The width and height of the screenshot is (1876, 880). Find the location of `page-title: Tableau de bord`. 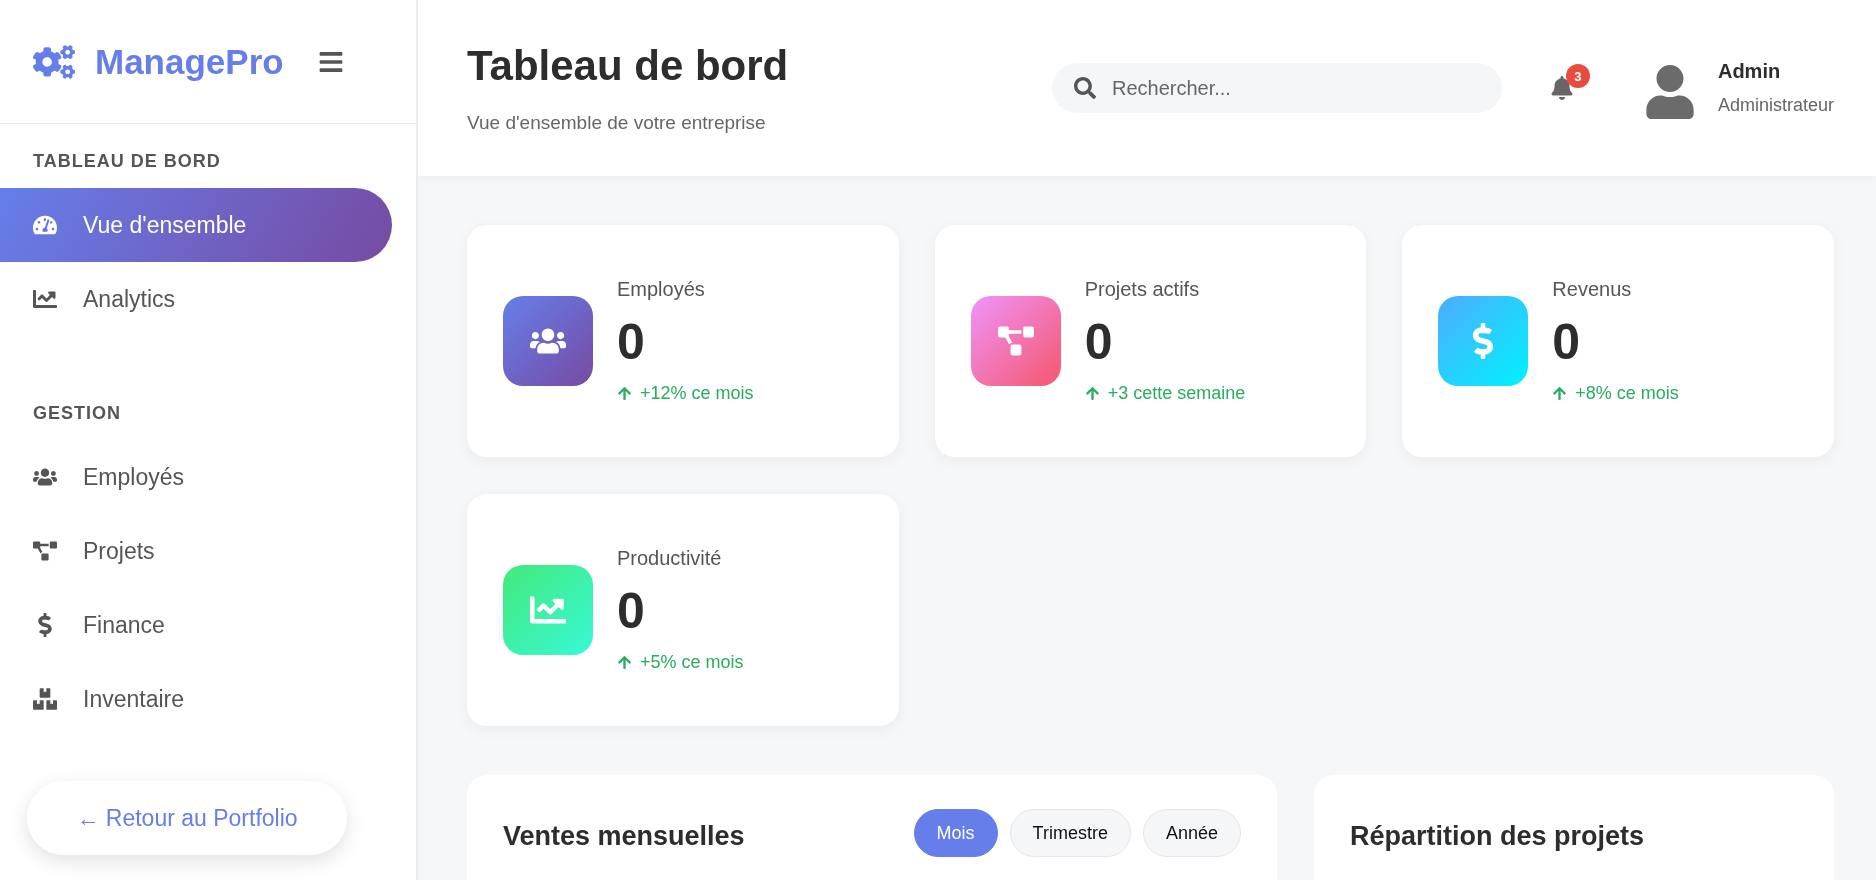

page-title: Tableau de bord is located at coordinates (628, 66).